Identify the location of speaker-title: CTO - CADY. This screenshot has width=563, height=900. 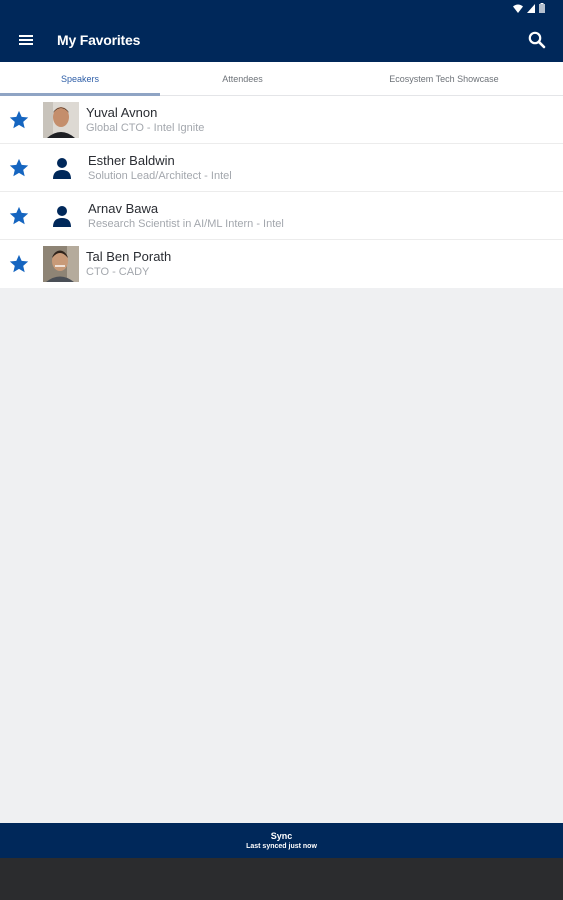
(118, 272).